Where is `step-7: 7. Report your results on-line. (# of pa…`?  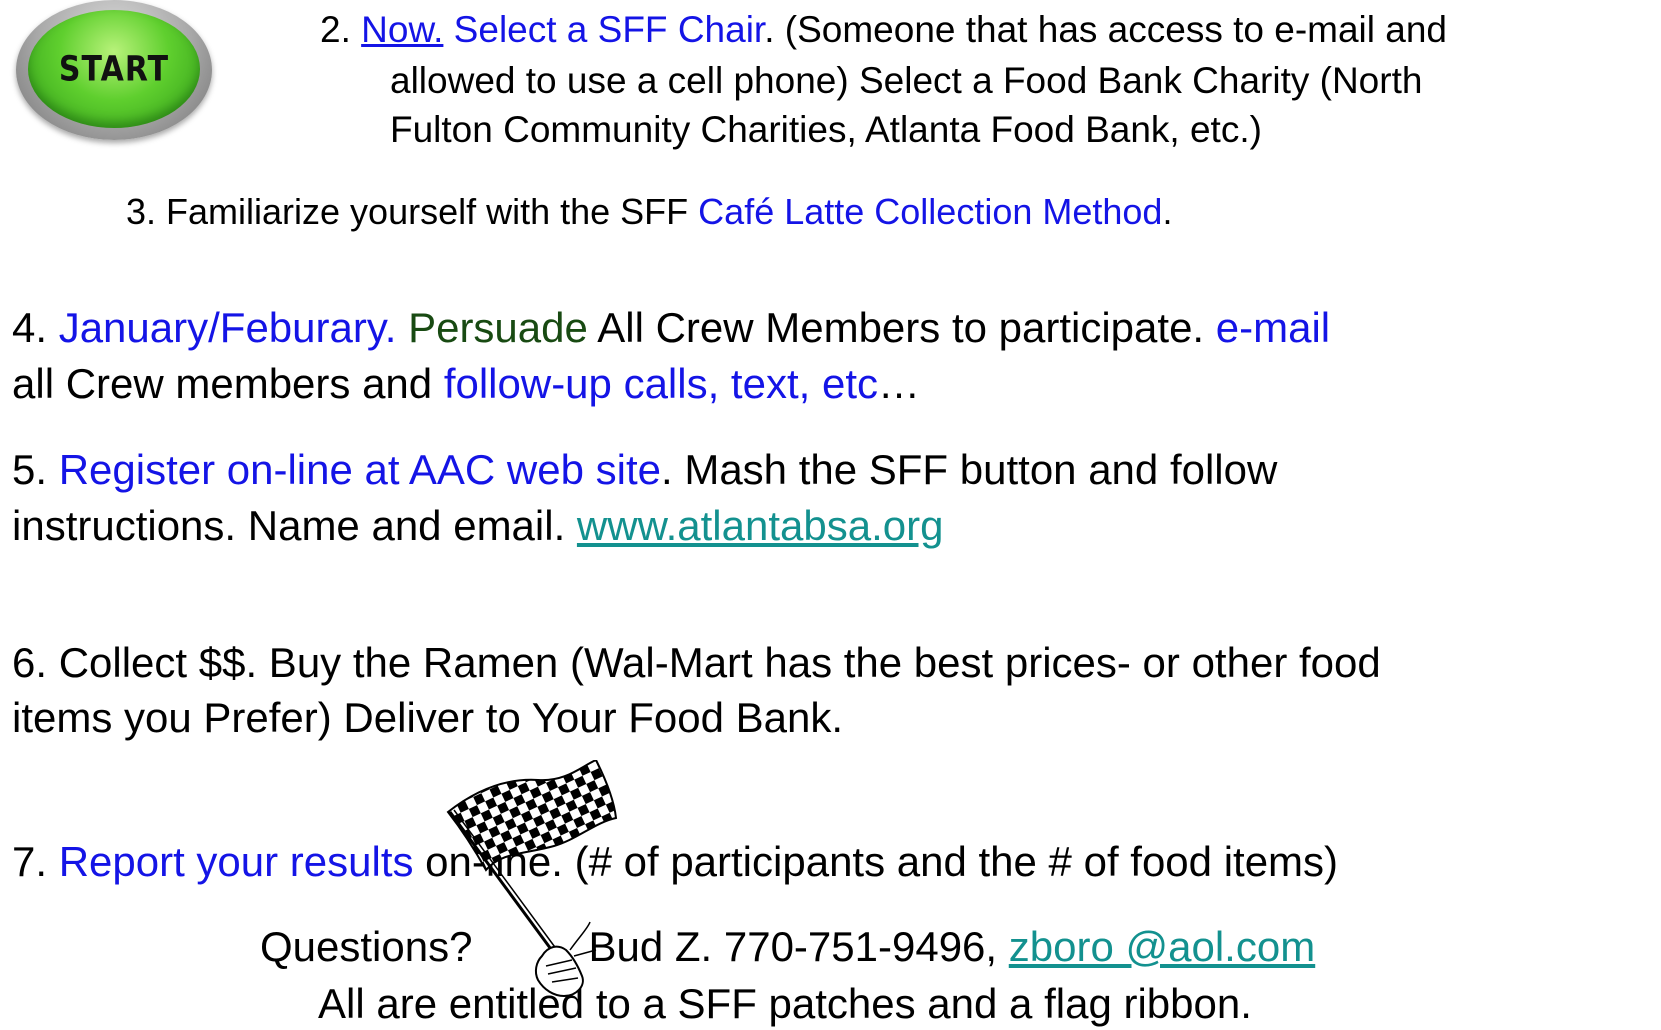
step-7: 7. Report your results on-line. (# of pa… is located at coordinates (675, 862).